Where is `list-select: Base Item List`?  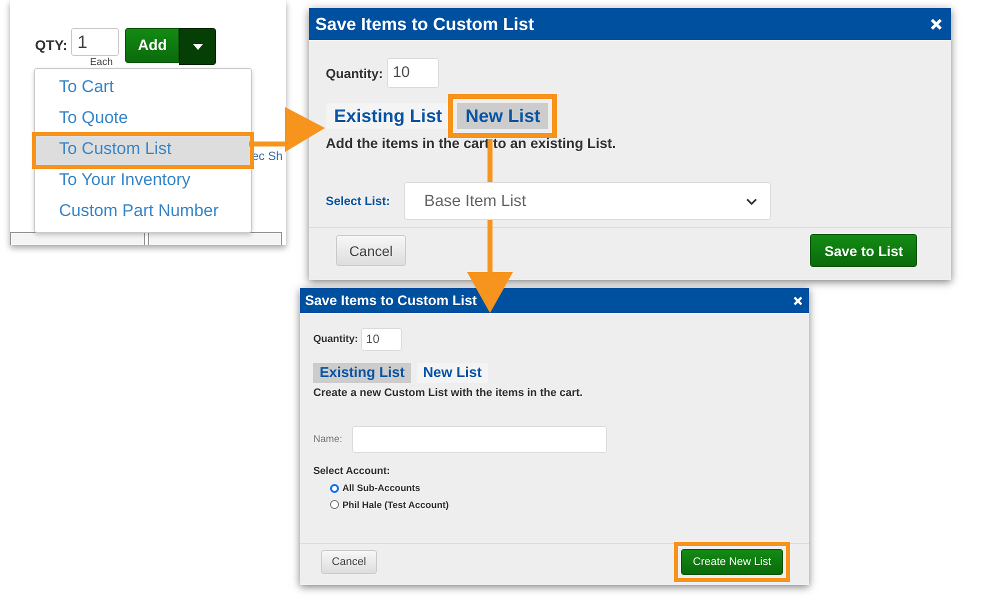 list-select: Base Item List is located at coordinates (587, 201).